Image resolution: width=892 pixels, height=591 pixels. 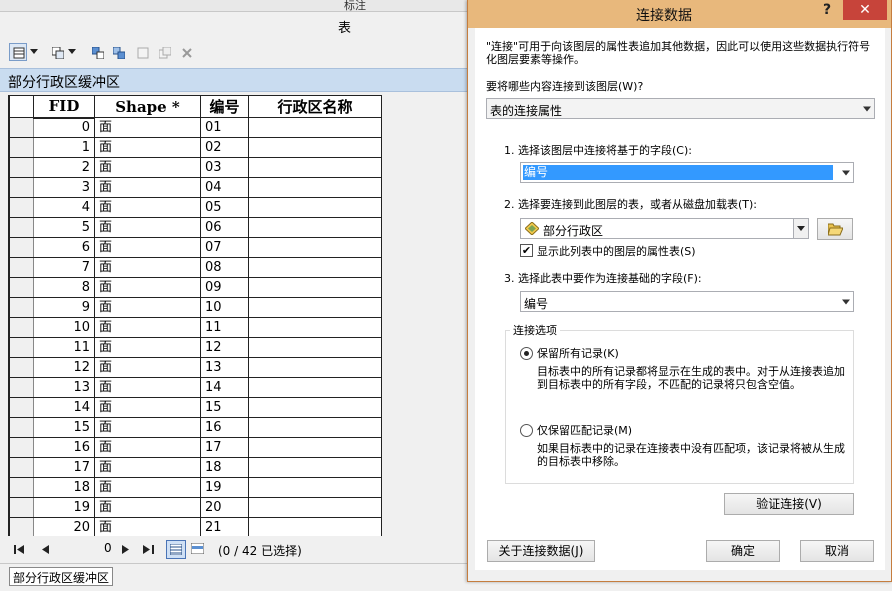 What do you see at coordinates (224, 487) in the screenshot?
I see `cell-code: 19` at bounding box center [224, 487].